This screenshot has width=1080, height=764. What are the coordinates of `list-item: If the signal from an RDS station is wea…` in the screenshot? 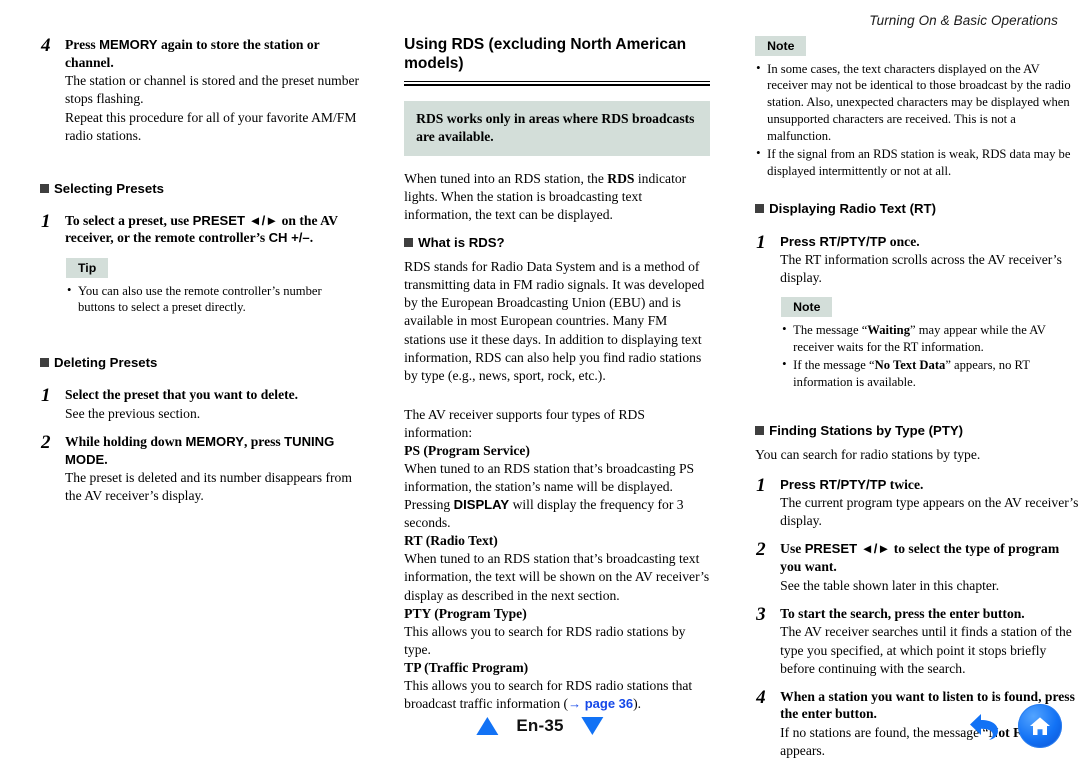 It's located at (917, 162).